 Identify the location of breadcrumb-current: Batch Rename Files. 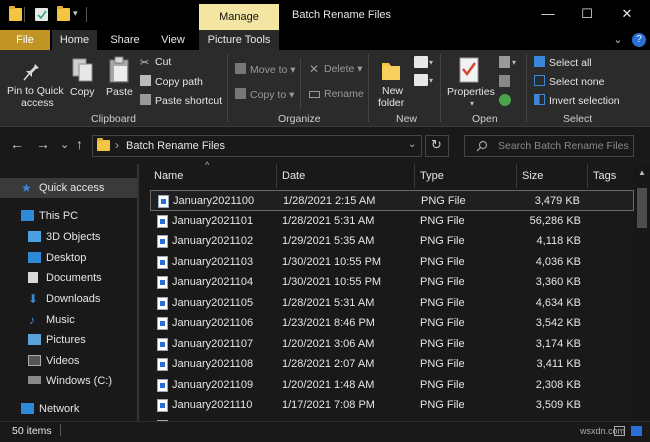
(175, 146).